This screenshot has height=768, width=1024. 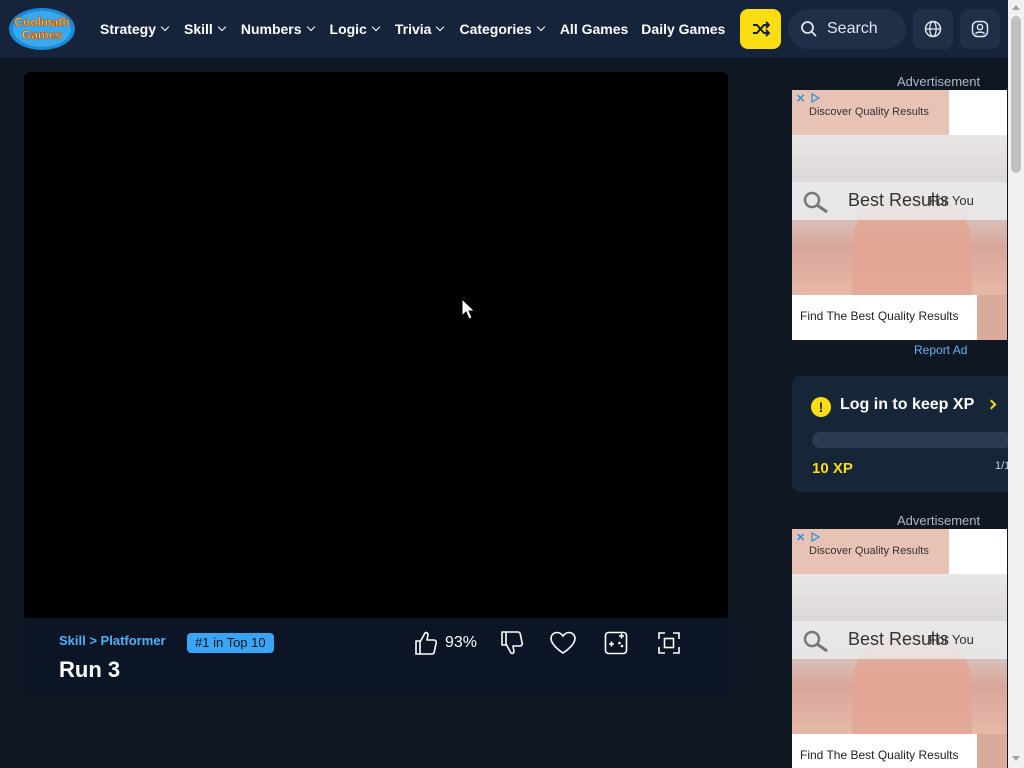 What do you see at coordinates (991, 404) in the screenshot?
I see `chevron-right-icon` at bounding box center [991, 404].